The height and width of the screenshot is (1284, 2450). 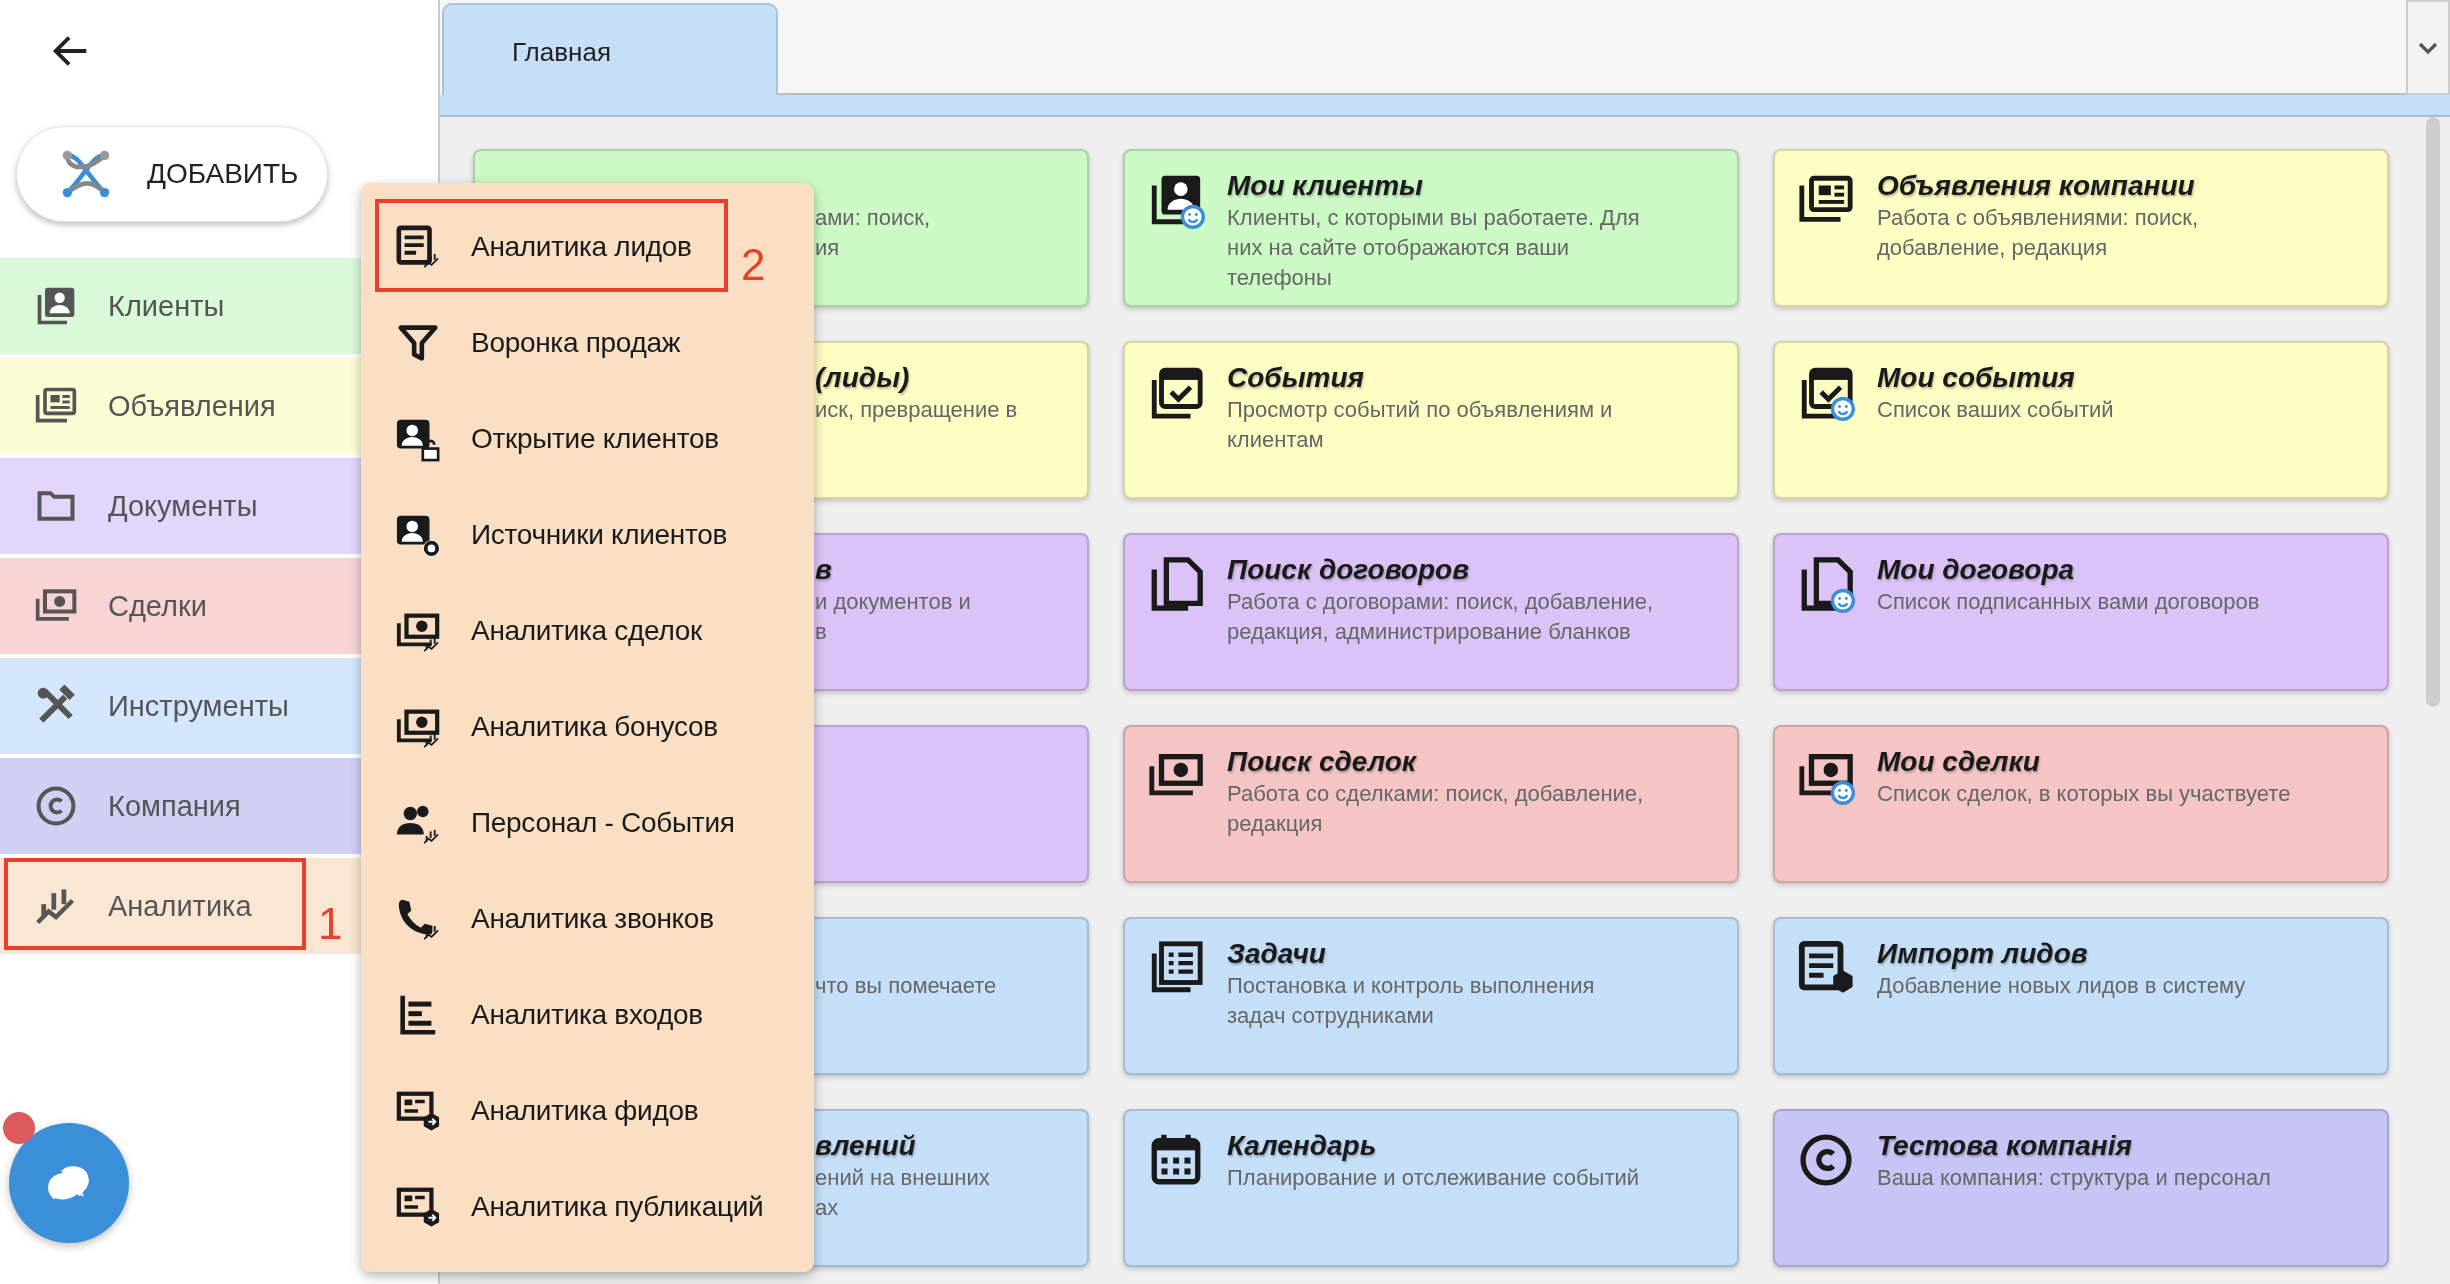 I want to click on card-title: Поиск сделок, so click(x=1322, y=762).